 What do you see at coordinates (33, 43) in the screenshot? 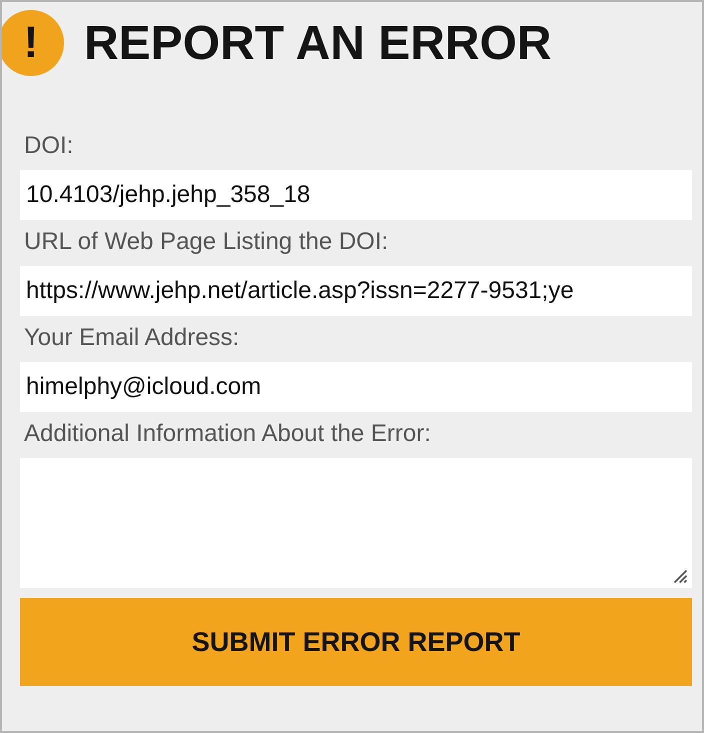
I see `alert-badge: !` at bounding box center [33, 43].